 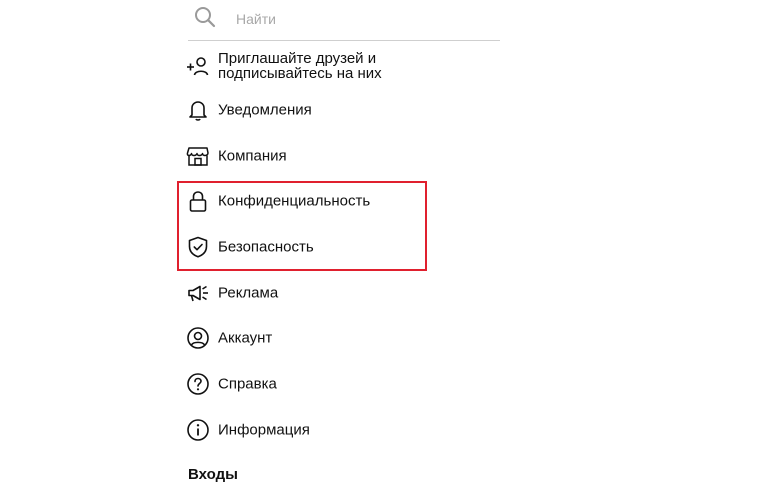 What do you see at coordinates (265, 110) in the screenshot?
I see `menu-item-label: Уведомления` at bounding box center [265, 110].